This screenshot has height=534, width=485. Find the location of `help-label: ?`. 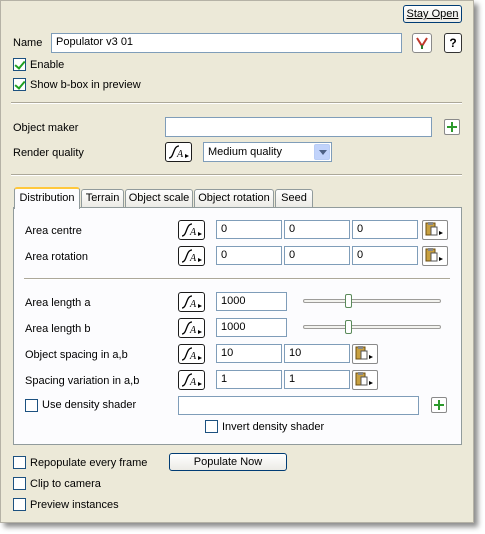

help-label: ? is located at coordinates (453, 43).